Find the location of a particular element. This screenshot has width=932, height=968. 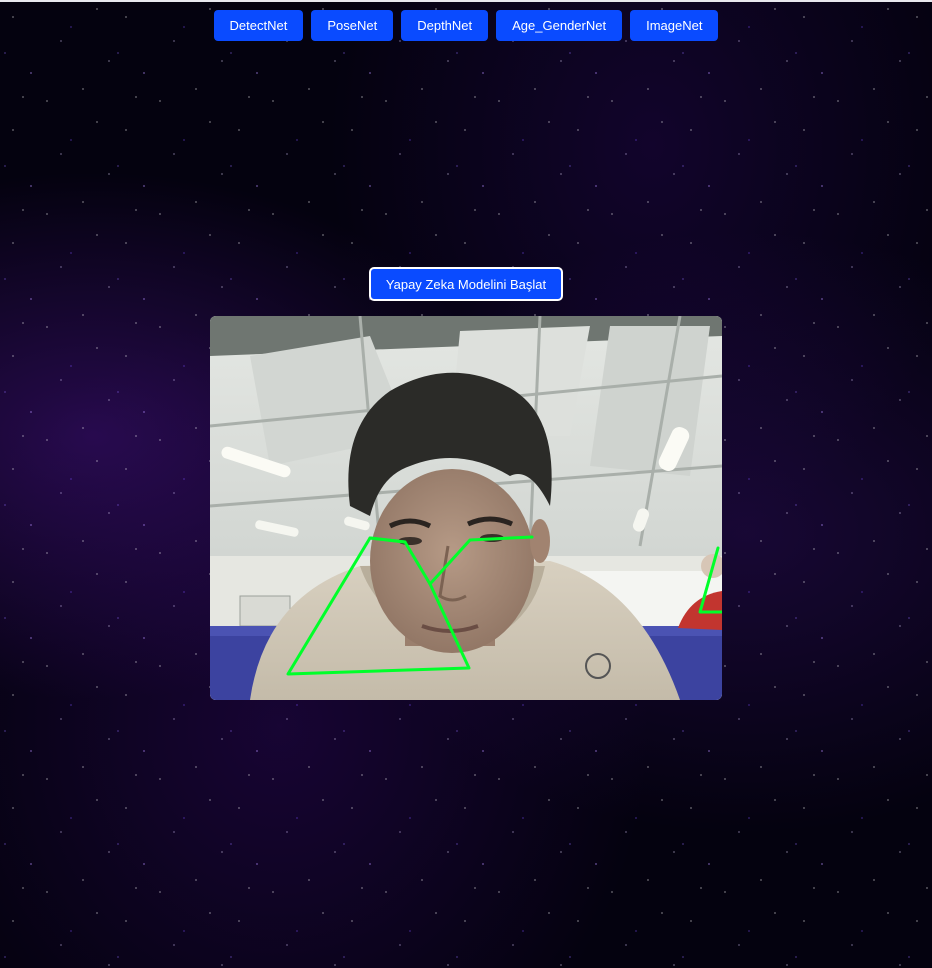

imagenet-button: ImageNet is located at coordinates (674, 25).